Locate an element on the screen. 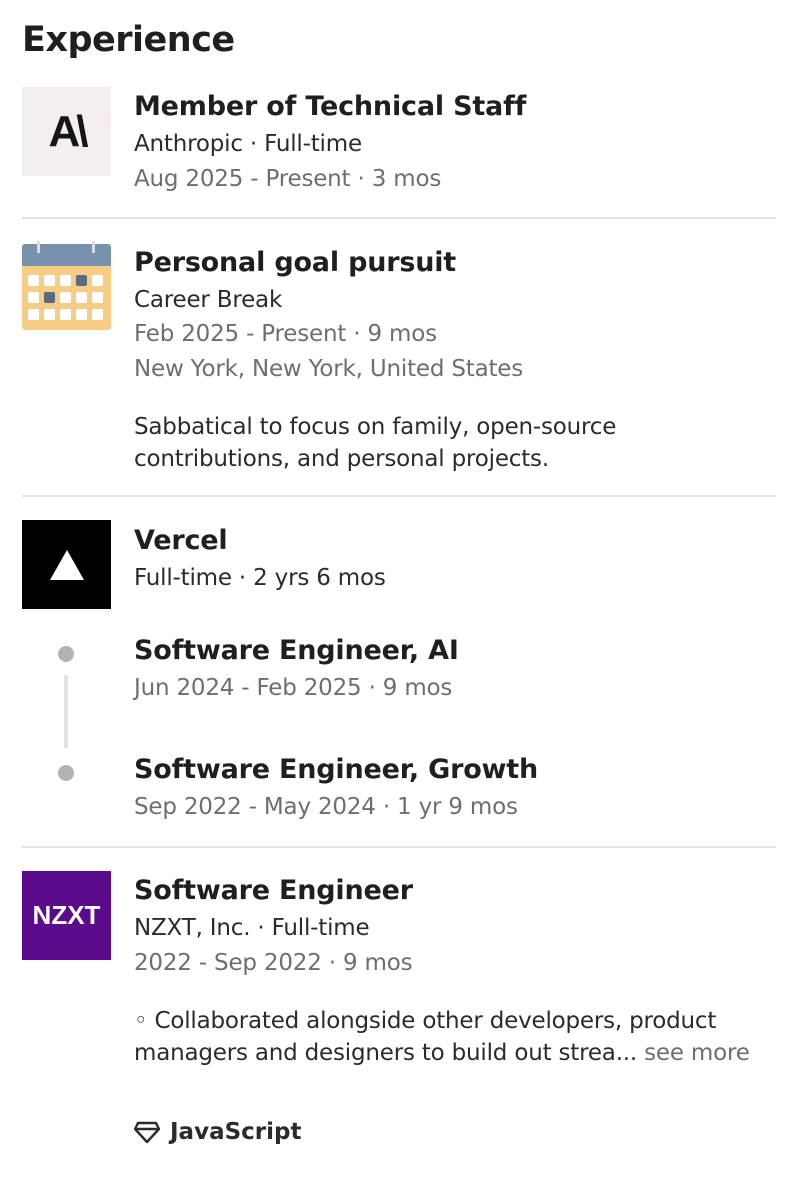 The height and width of the screenshot is (1200, 798). diamond-icon is located at coordinates (147, 1132).